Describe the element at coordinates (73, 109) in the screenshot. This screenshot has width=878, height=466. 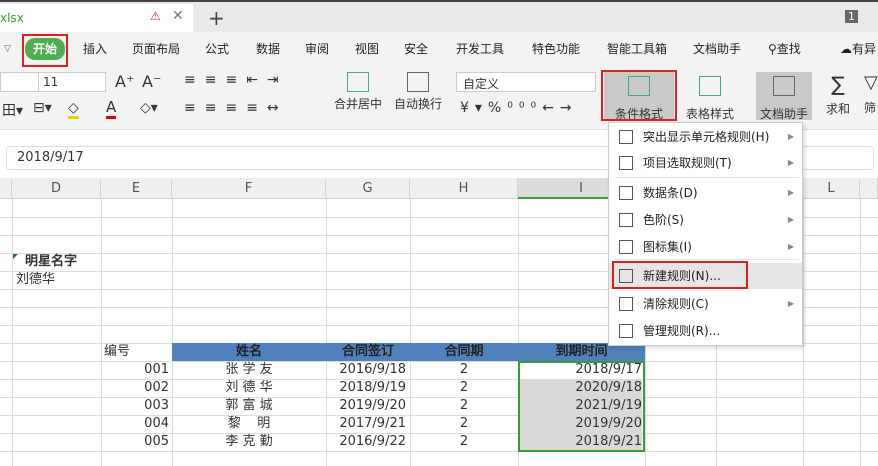
I see `fill-color-icon: ◇` at that location.